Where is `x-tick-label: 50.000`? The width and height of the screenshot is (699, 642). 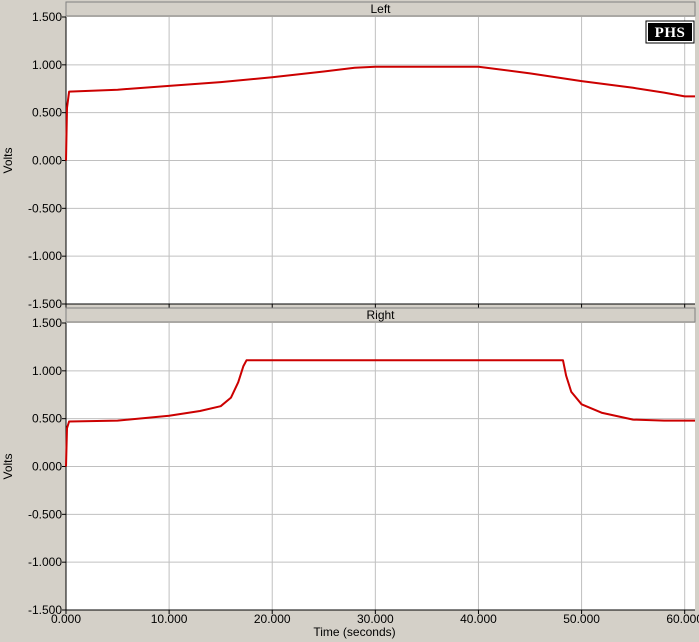
x-tick-label: 50.000 is located at coordinates (581, 619).